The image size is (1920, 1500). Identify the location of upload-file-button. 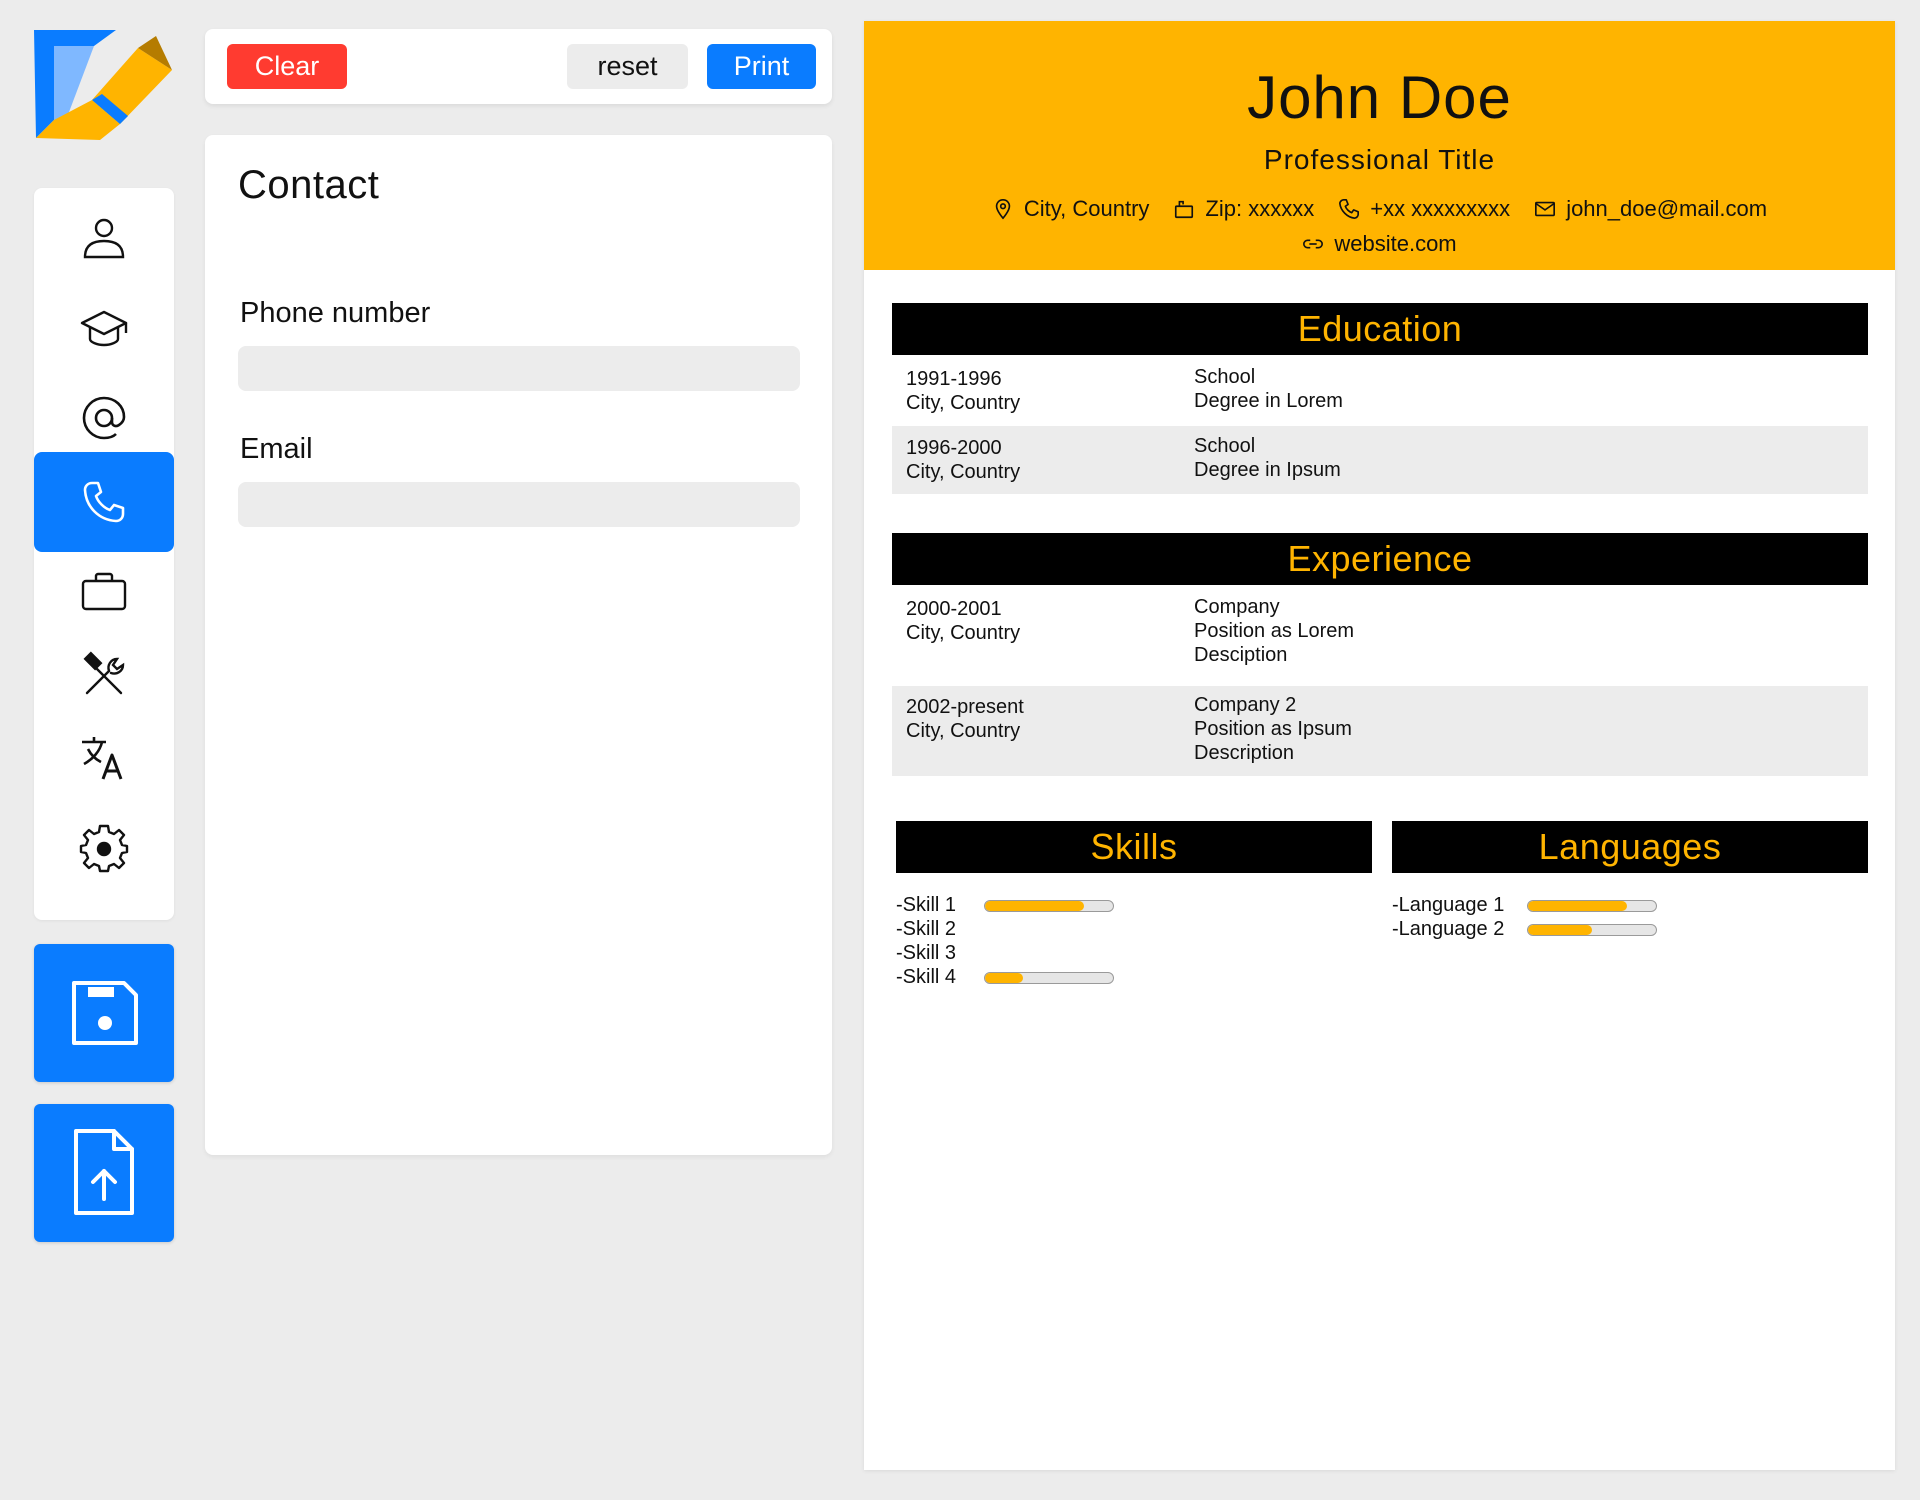
(104, 1173).